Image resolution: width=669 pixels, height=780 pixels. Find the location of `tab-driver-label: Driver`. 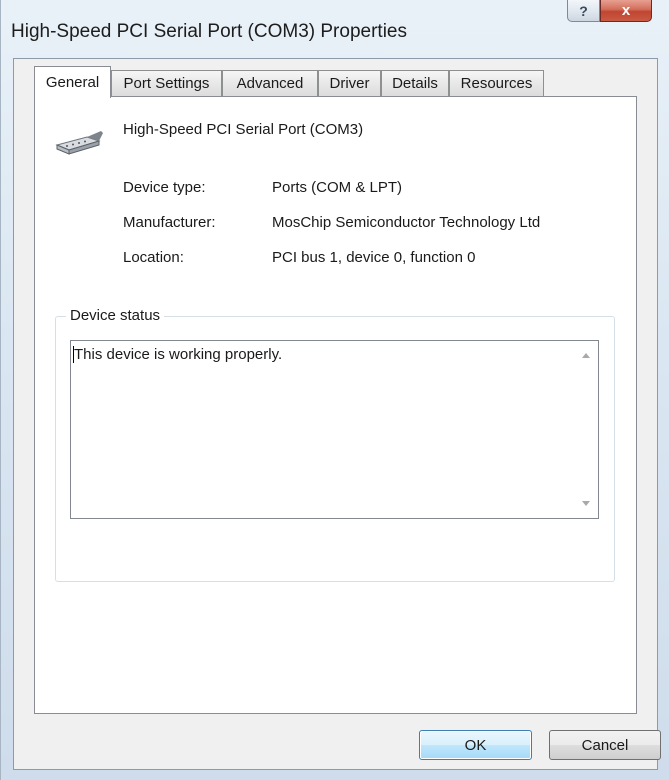

tab-driver-label: Driver is located at coordinates (349, 83).